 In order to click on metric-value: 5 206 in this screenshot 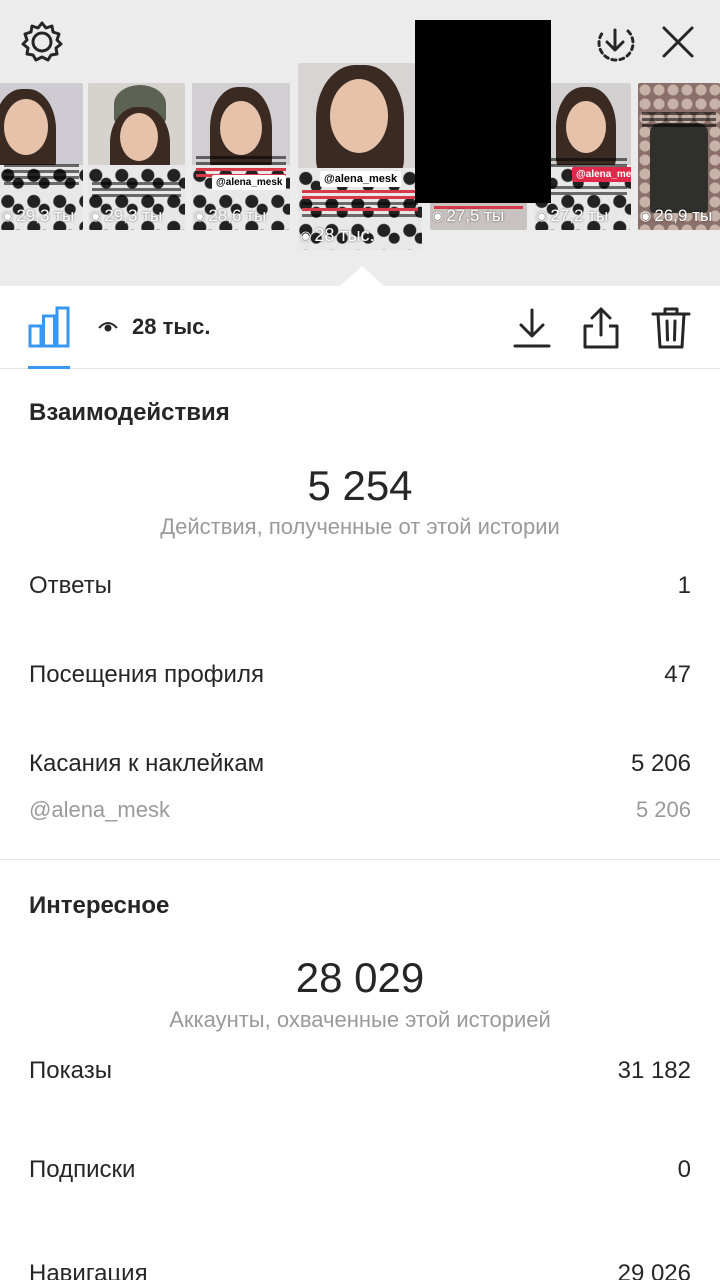, I will do `click(660, 763)`.